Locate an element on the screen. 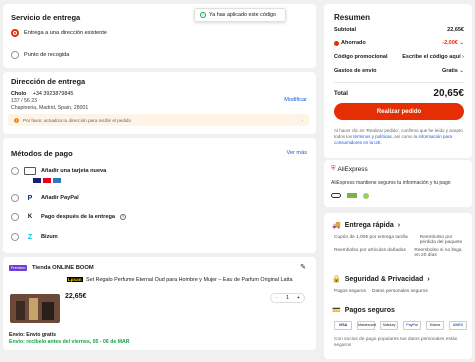  delivery-option-pickup: Punto de recogida is located at coordinates (40, 55).